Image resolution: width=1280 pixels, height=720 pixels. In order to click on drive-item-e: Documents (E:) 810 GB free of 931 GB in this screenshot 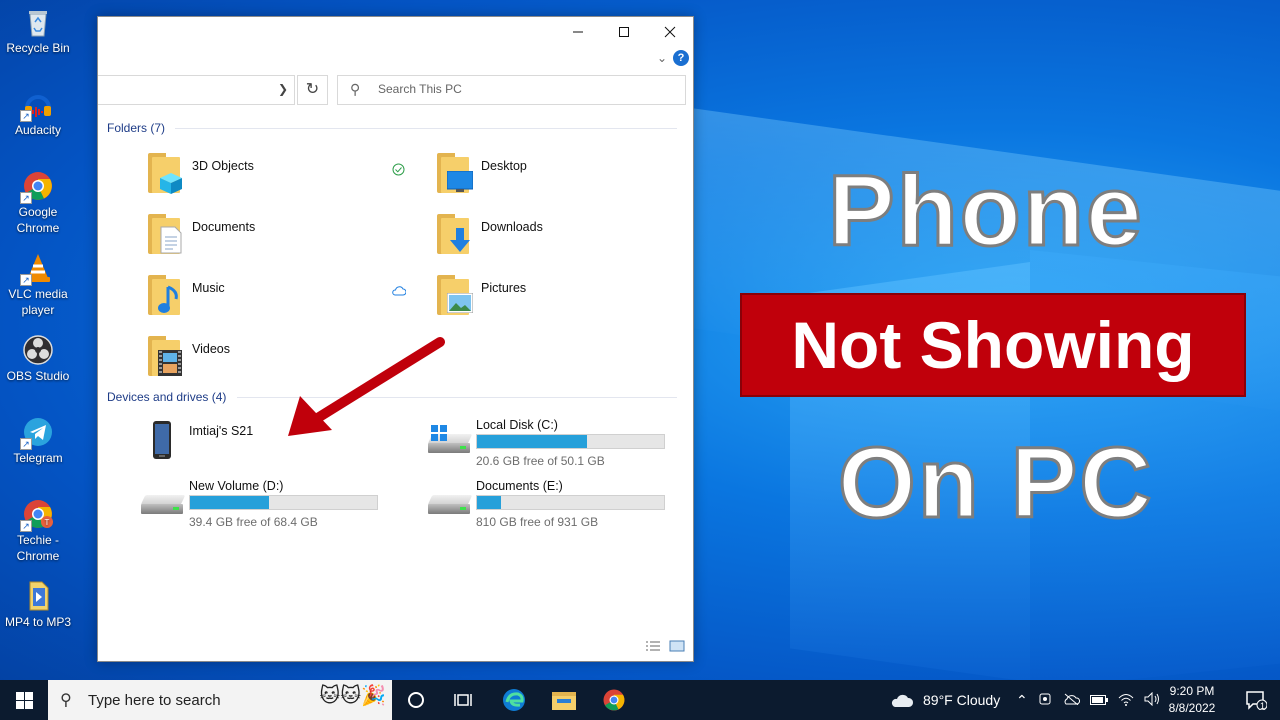, I will do `click(558, 502)`.